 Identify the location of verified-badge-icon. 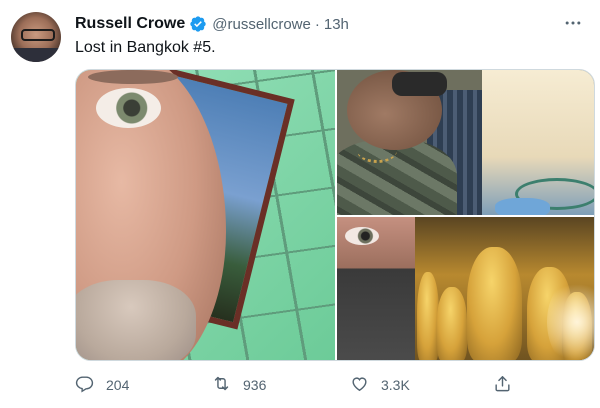
(198, 24).